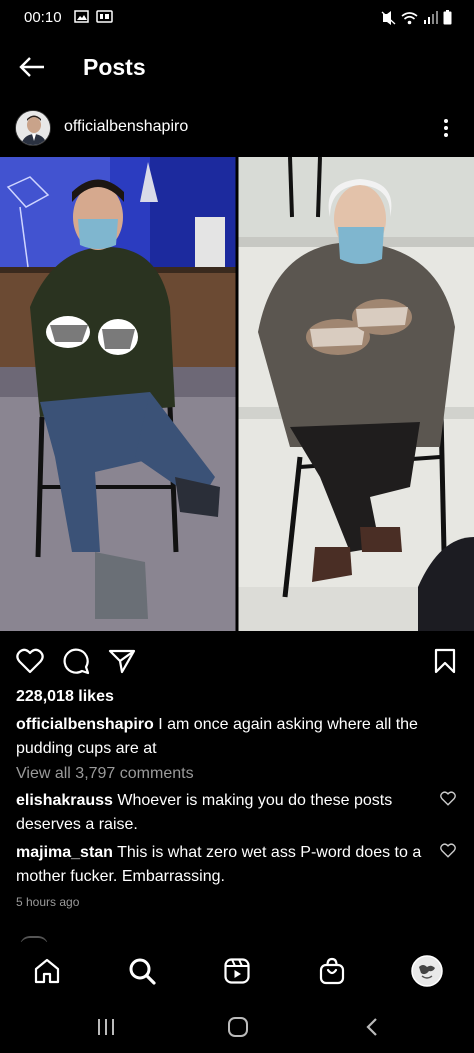 Image resolution: width=474 pixels, height=1053 pixels. Describe the element at coordinates (388, 17) in the screenshot. I see `mute-vibrate-icon` at that location.